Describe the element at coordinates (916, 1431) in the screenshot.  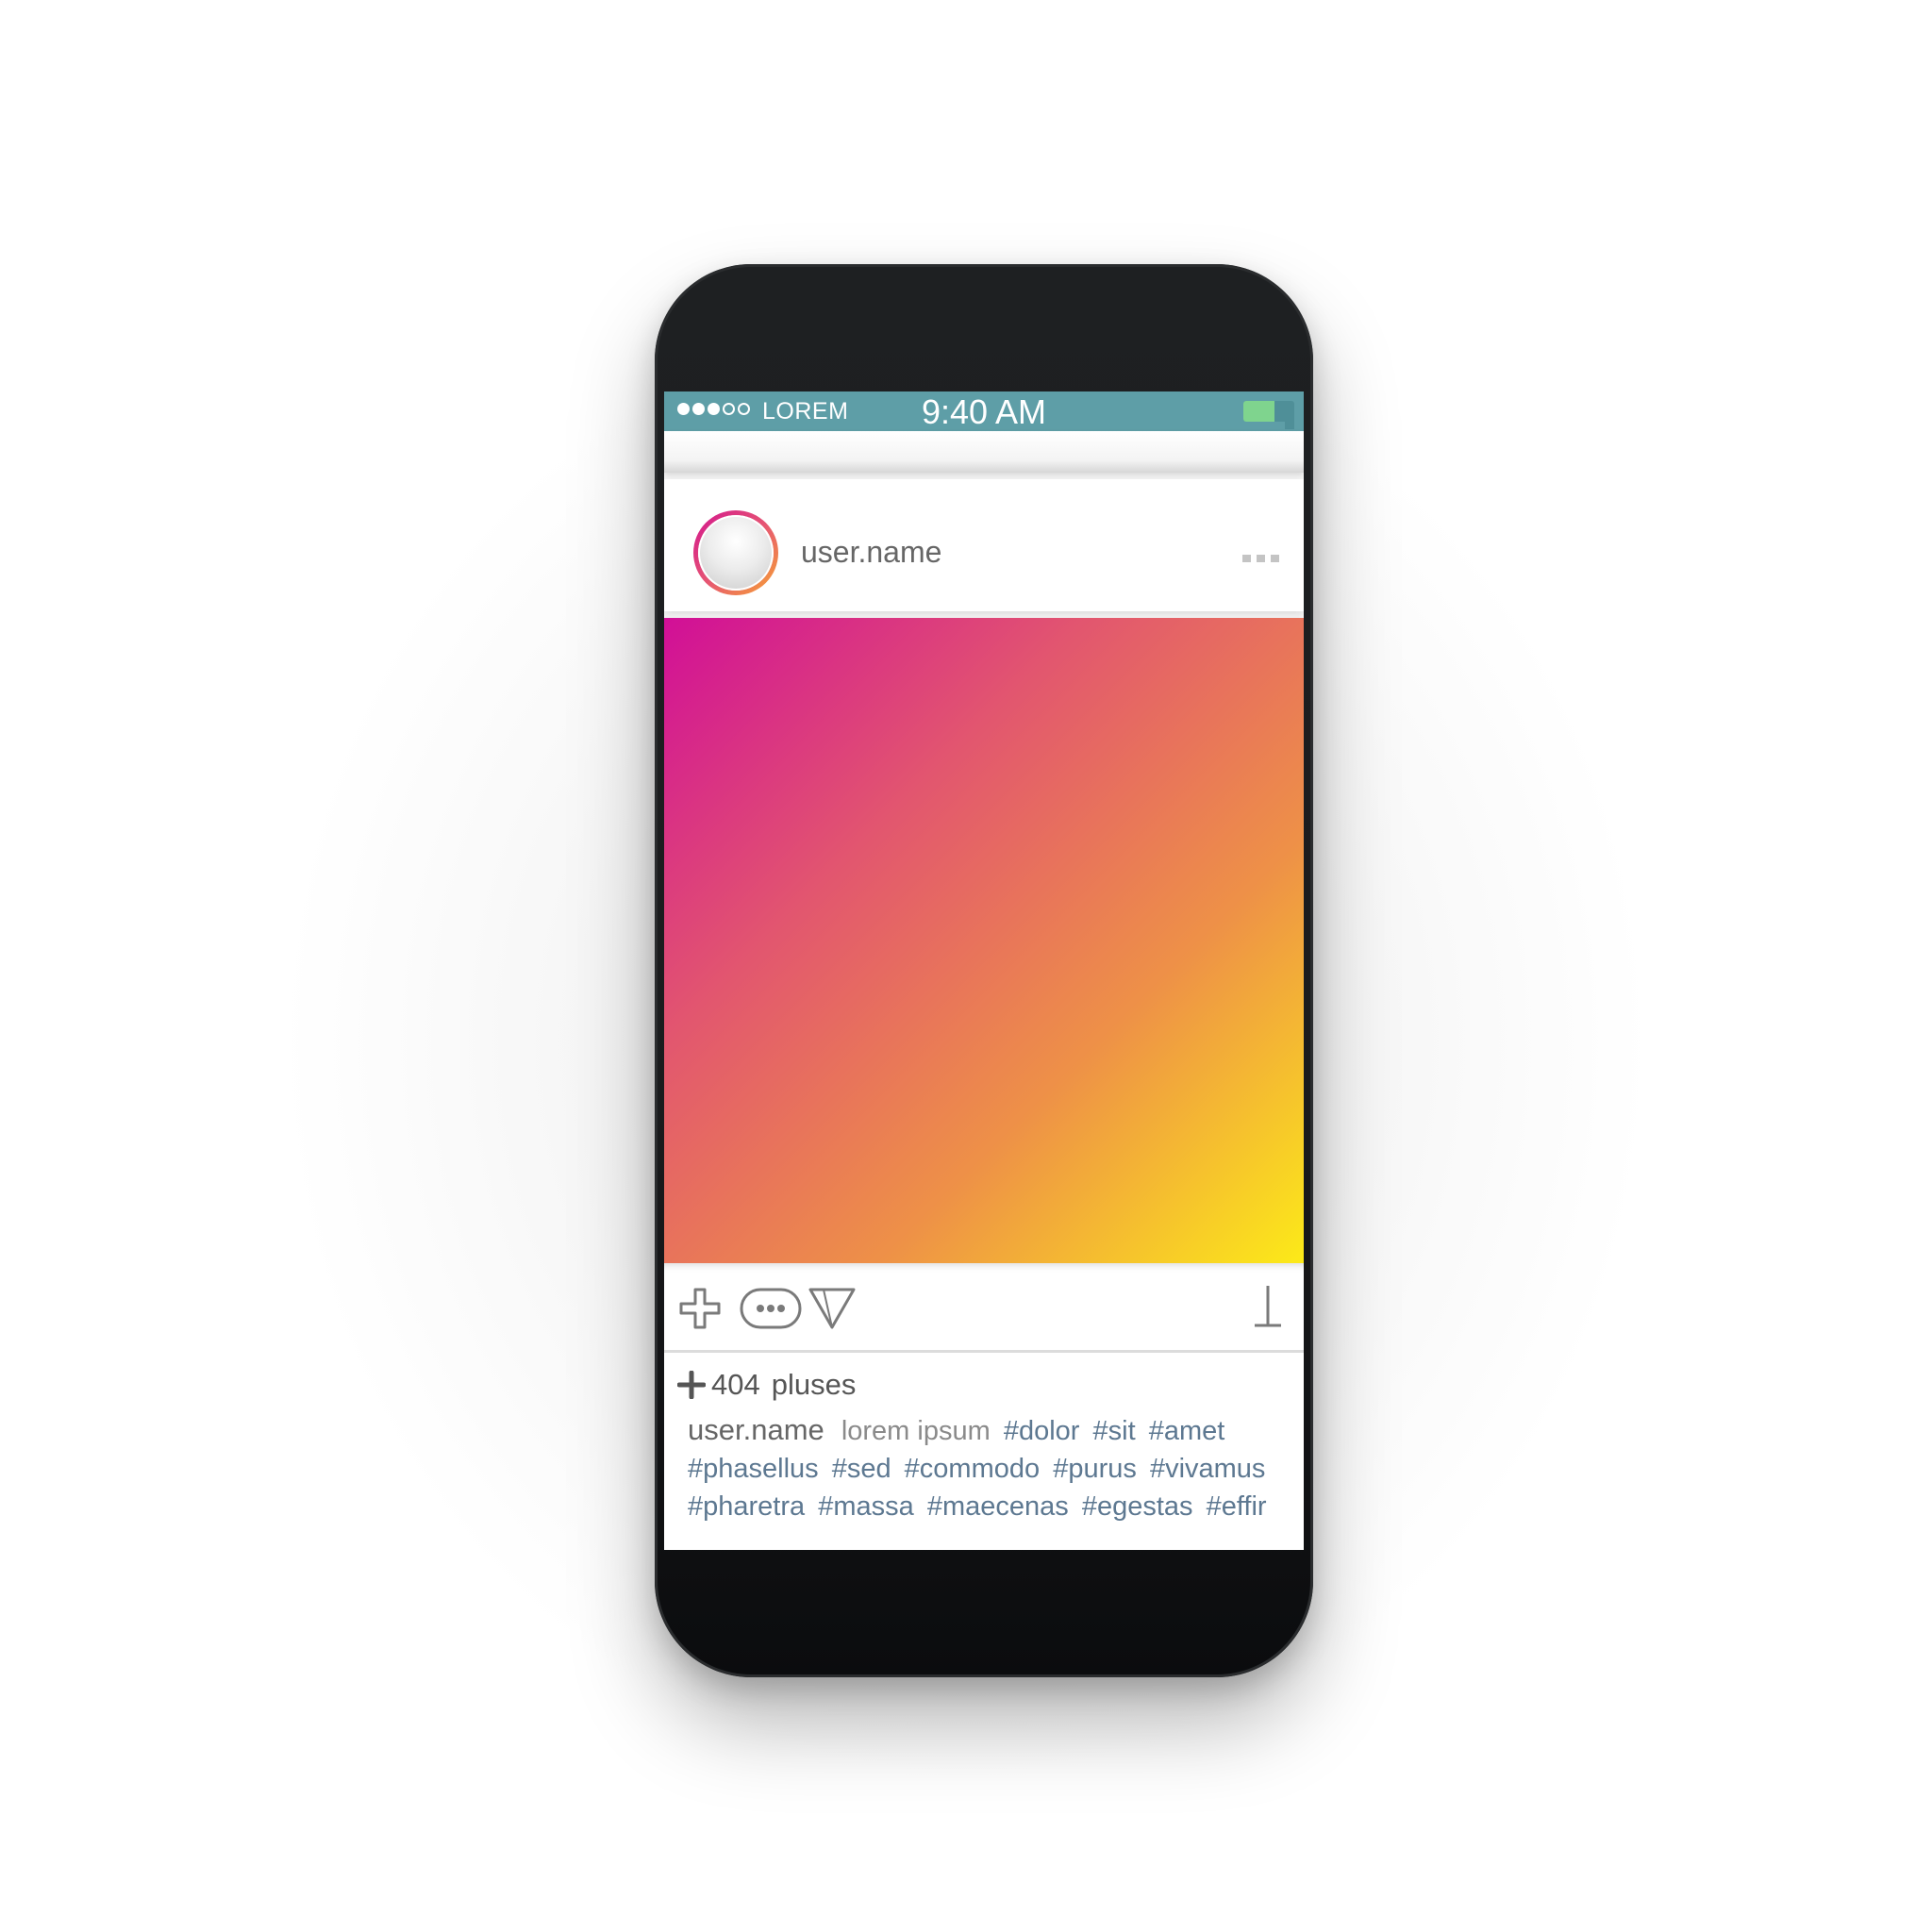
I see `caption-body: lorem ipsum` at that location.